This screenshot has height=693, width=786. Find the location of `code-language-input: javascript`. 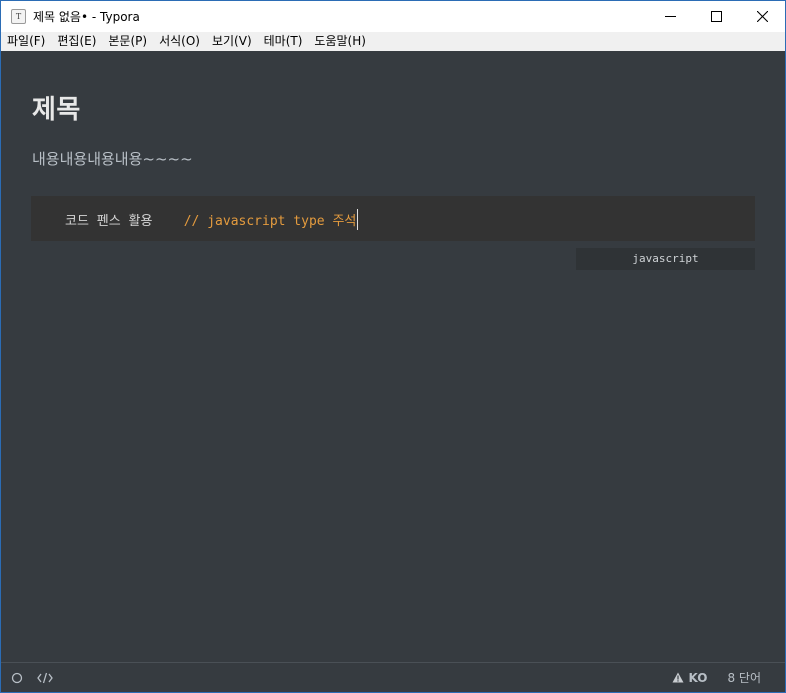

code-language-input: javascript is located at coordinates (665, 259).